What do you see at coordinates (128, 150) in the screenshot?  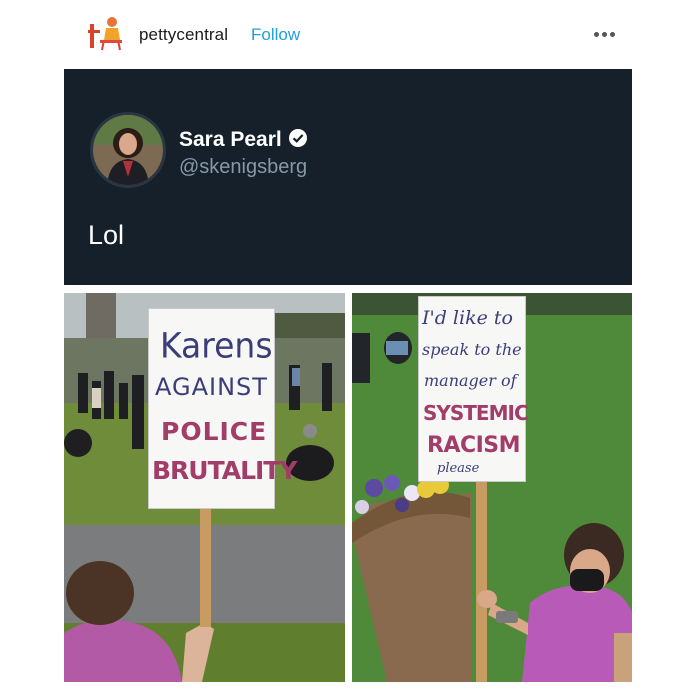 I see `tweet-author-avatar` at bounding box center [128, 150].